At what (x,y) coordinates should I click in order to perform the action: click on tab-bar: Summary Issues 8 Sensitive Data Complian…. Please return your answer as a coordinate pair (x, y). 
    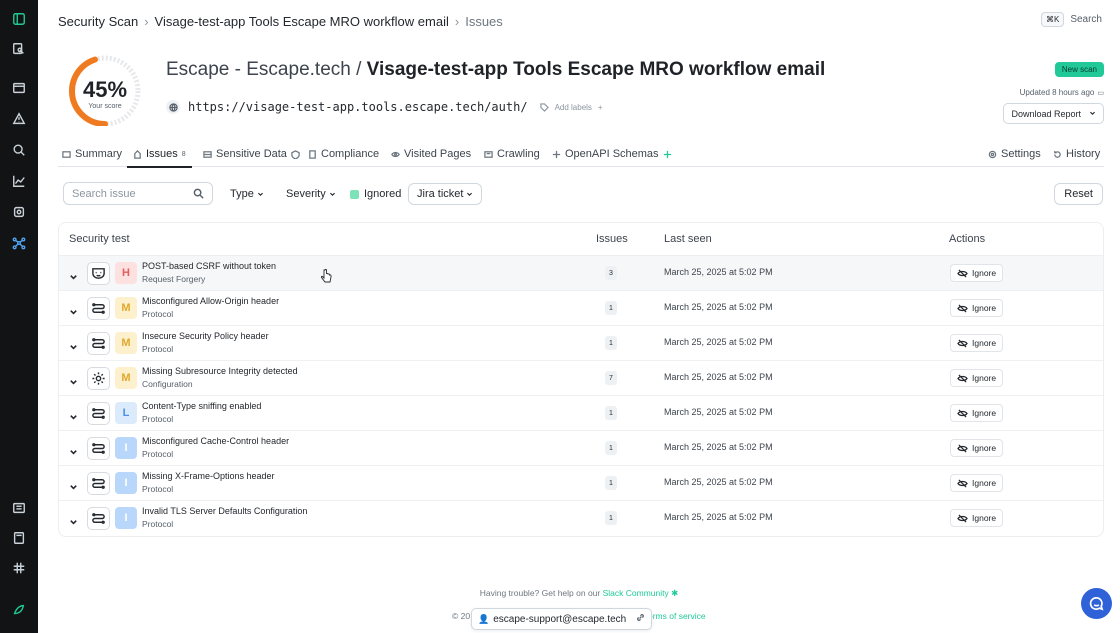
    Looking at the image, I should click on (581, 154).